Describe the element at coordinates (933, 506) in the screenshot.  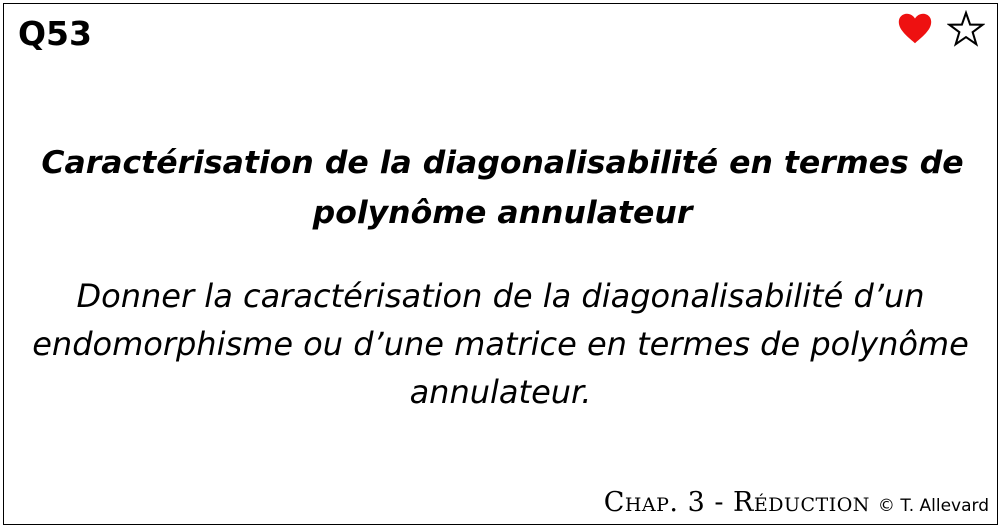
I see `copyright-label: © T. Allevard` at that location.